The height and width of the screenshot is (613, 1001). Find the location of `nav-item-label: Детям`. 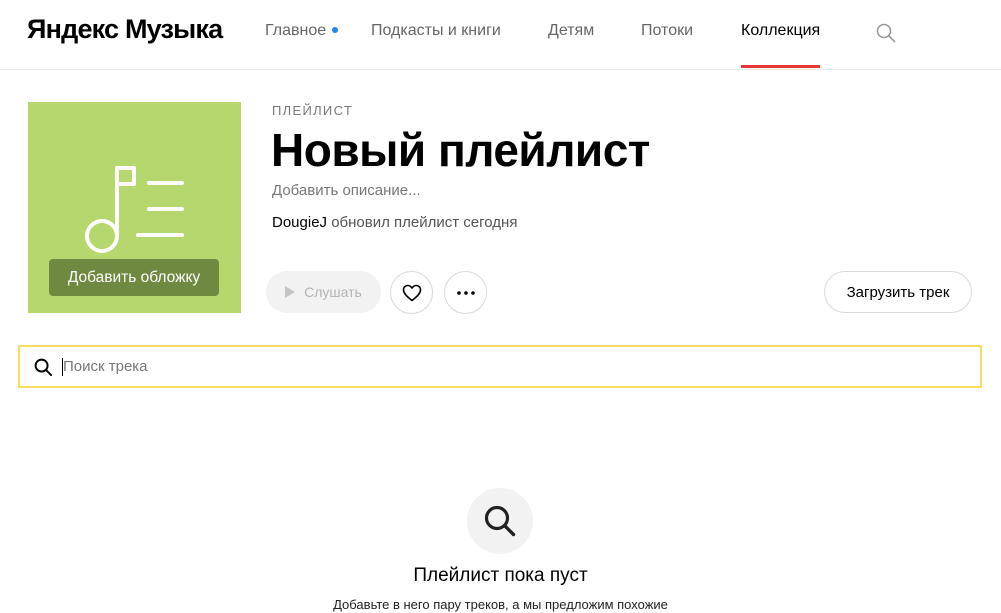

nav-item-label: Детям is located at coordinates (571, 30).